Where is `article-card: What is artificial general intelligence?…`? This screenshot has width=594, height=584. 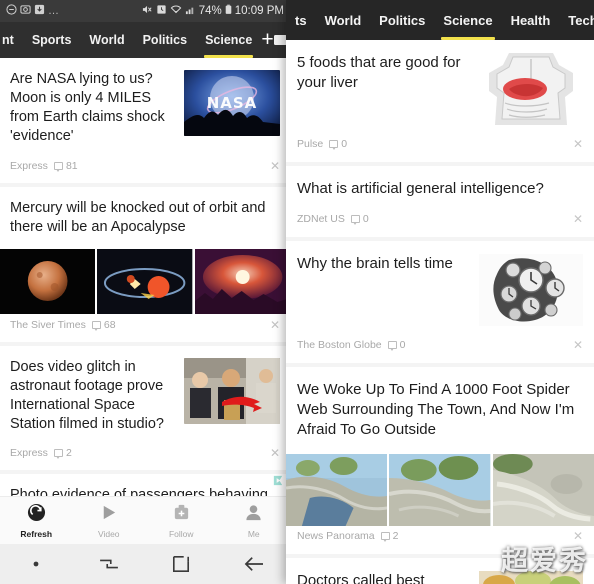 article-card: What is artificial general intelligence?… is located at coordinates (440, 201).